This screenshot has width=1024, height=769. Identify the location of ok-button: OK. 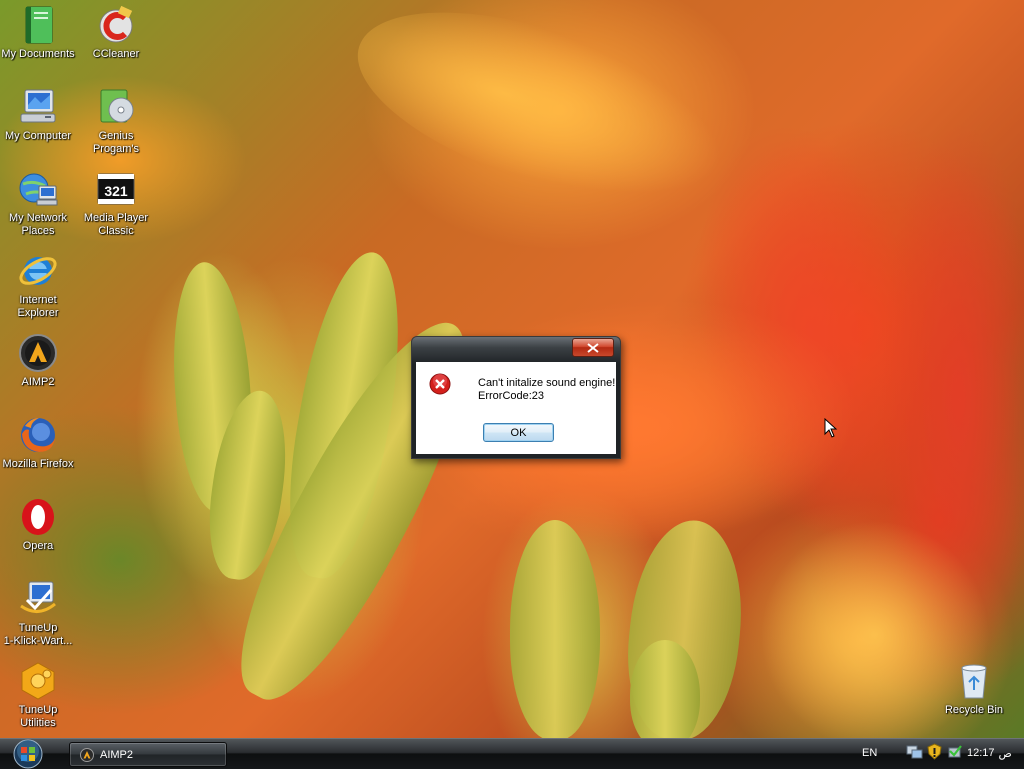
(518, 432).